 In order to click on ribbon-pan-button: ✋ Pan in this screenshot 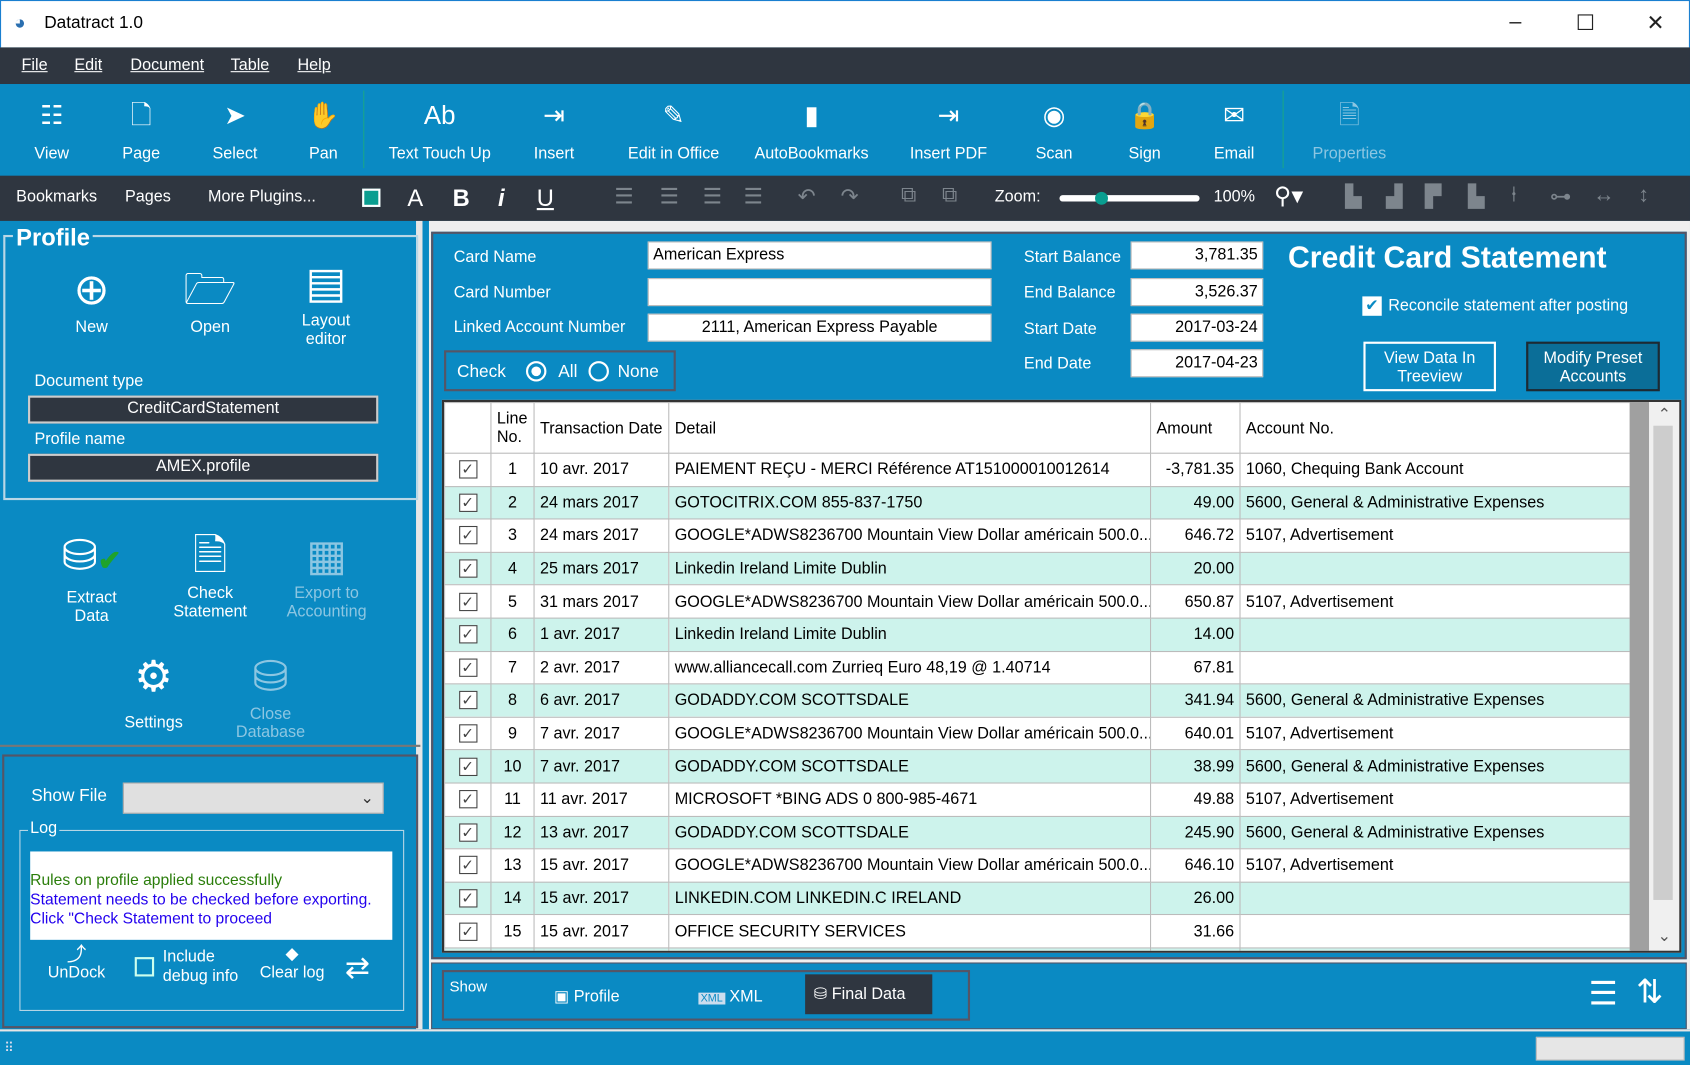, I will do `click(323, 130)`.